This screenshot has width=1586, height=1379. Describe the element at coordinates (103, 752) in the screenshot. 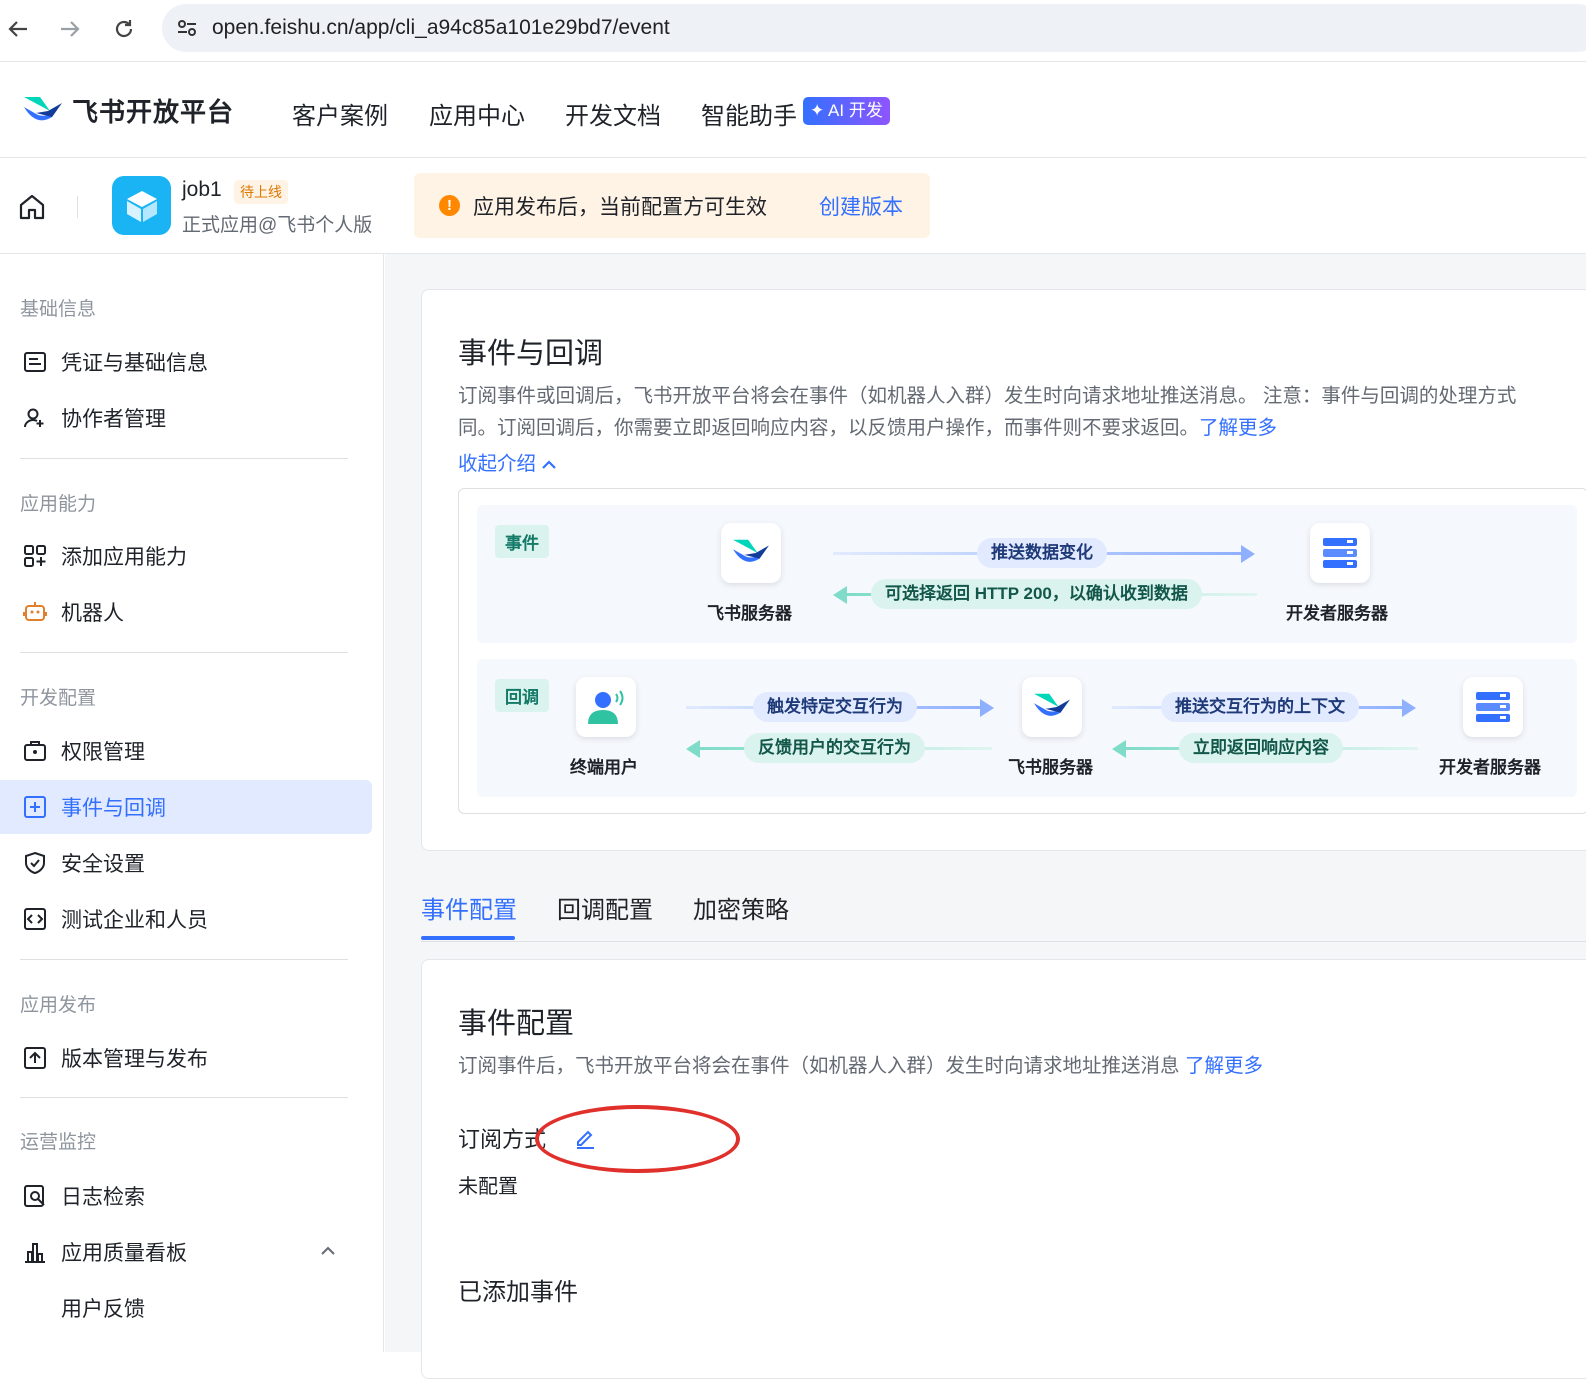

I see `sidebar-item-label: 权限管理` at that location.